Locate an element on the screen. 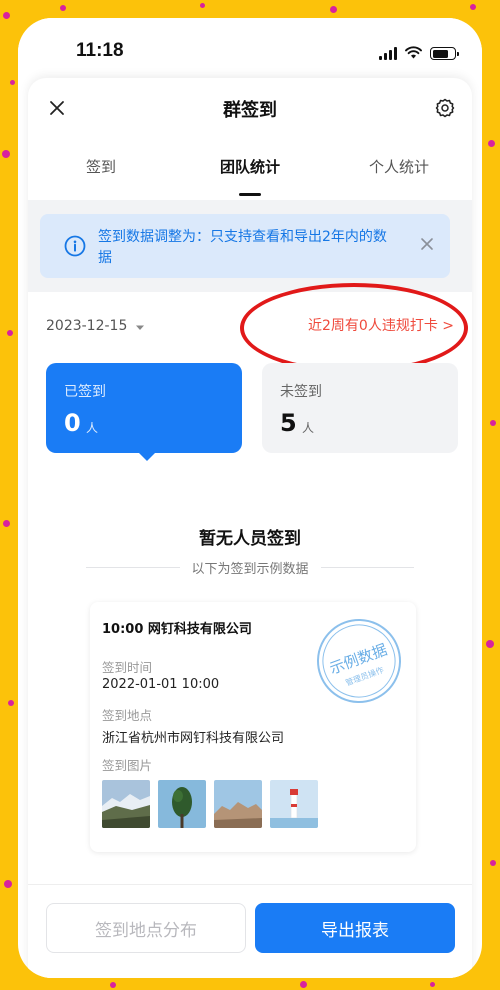  time-value: 2022-01-01 10:00 is located at coordinates (161, 684).